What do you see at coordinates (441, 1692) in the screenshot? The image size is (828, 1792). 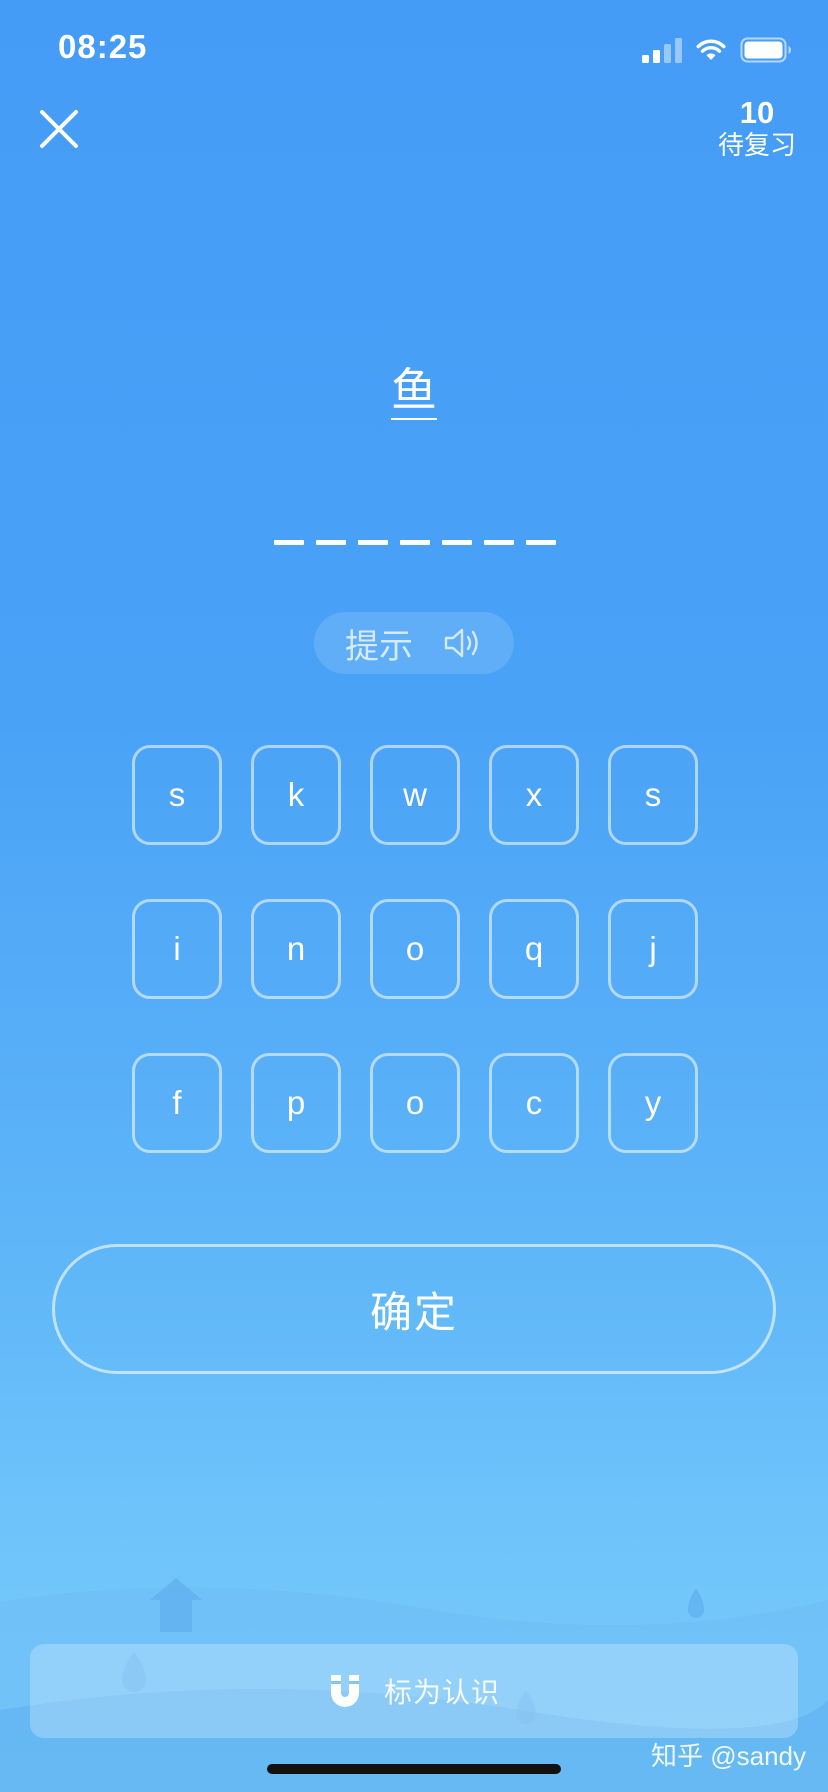 I see `mark-known-label: 标为认识` at bounding box center [441, 1692].